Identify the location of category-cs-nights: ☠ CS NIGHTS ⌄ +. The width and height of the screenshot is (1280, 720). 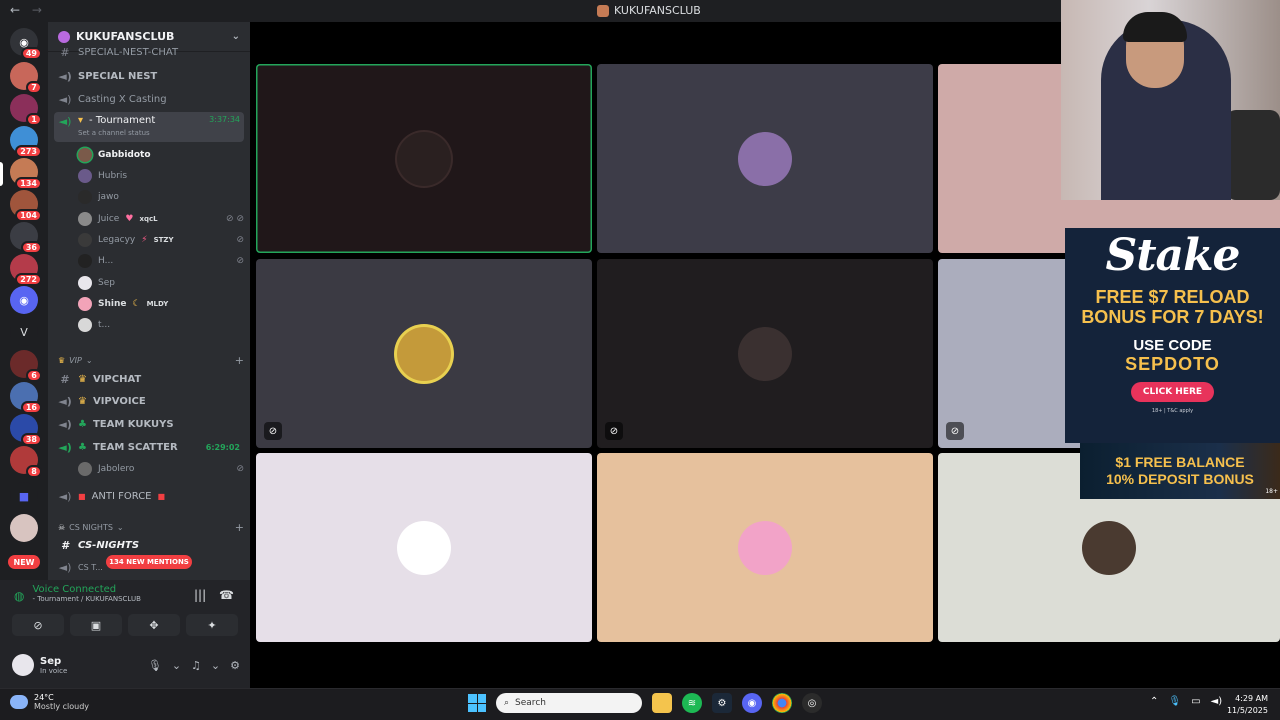
(151, 527).